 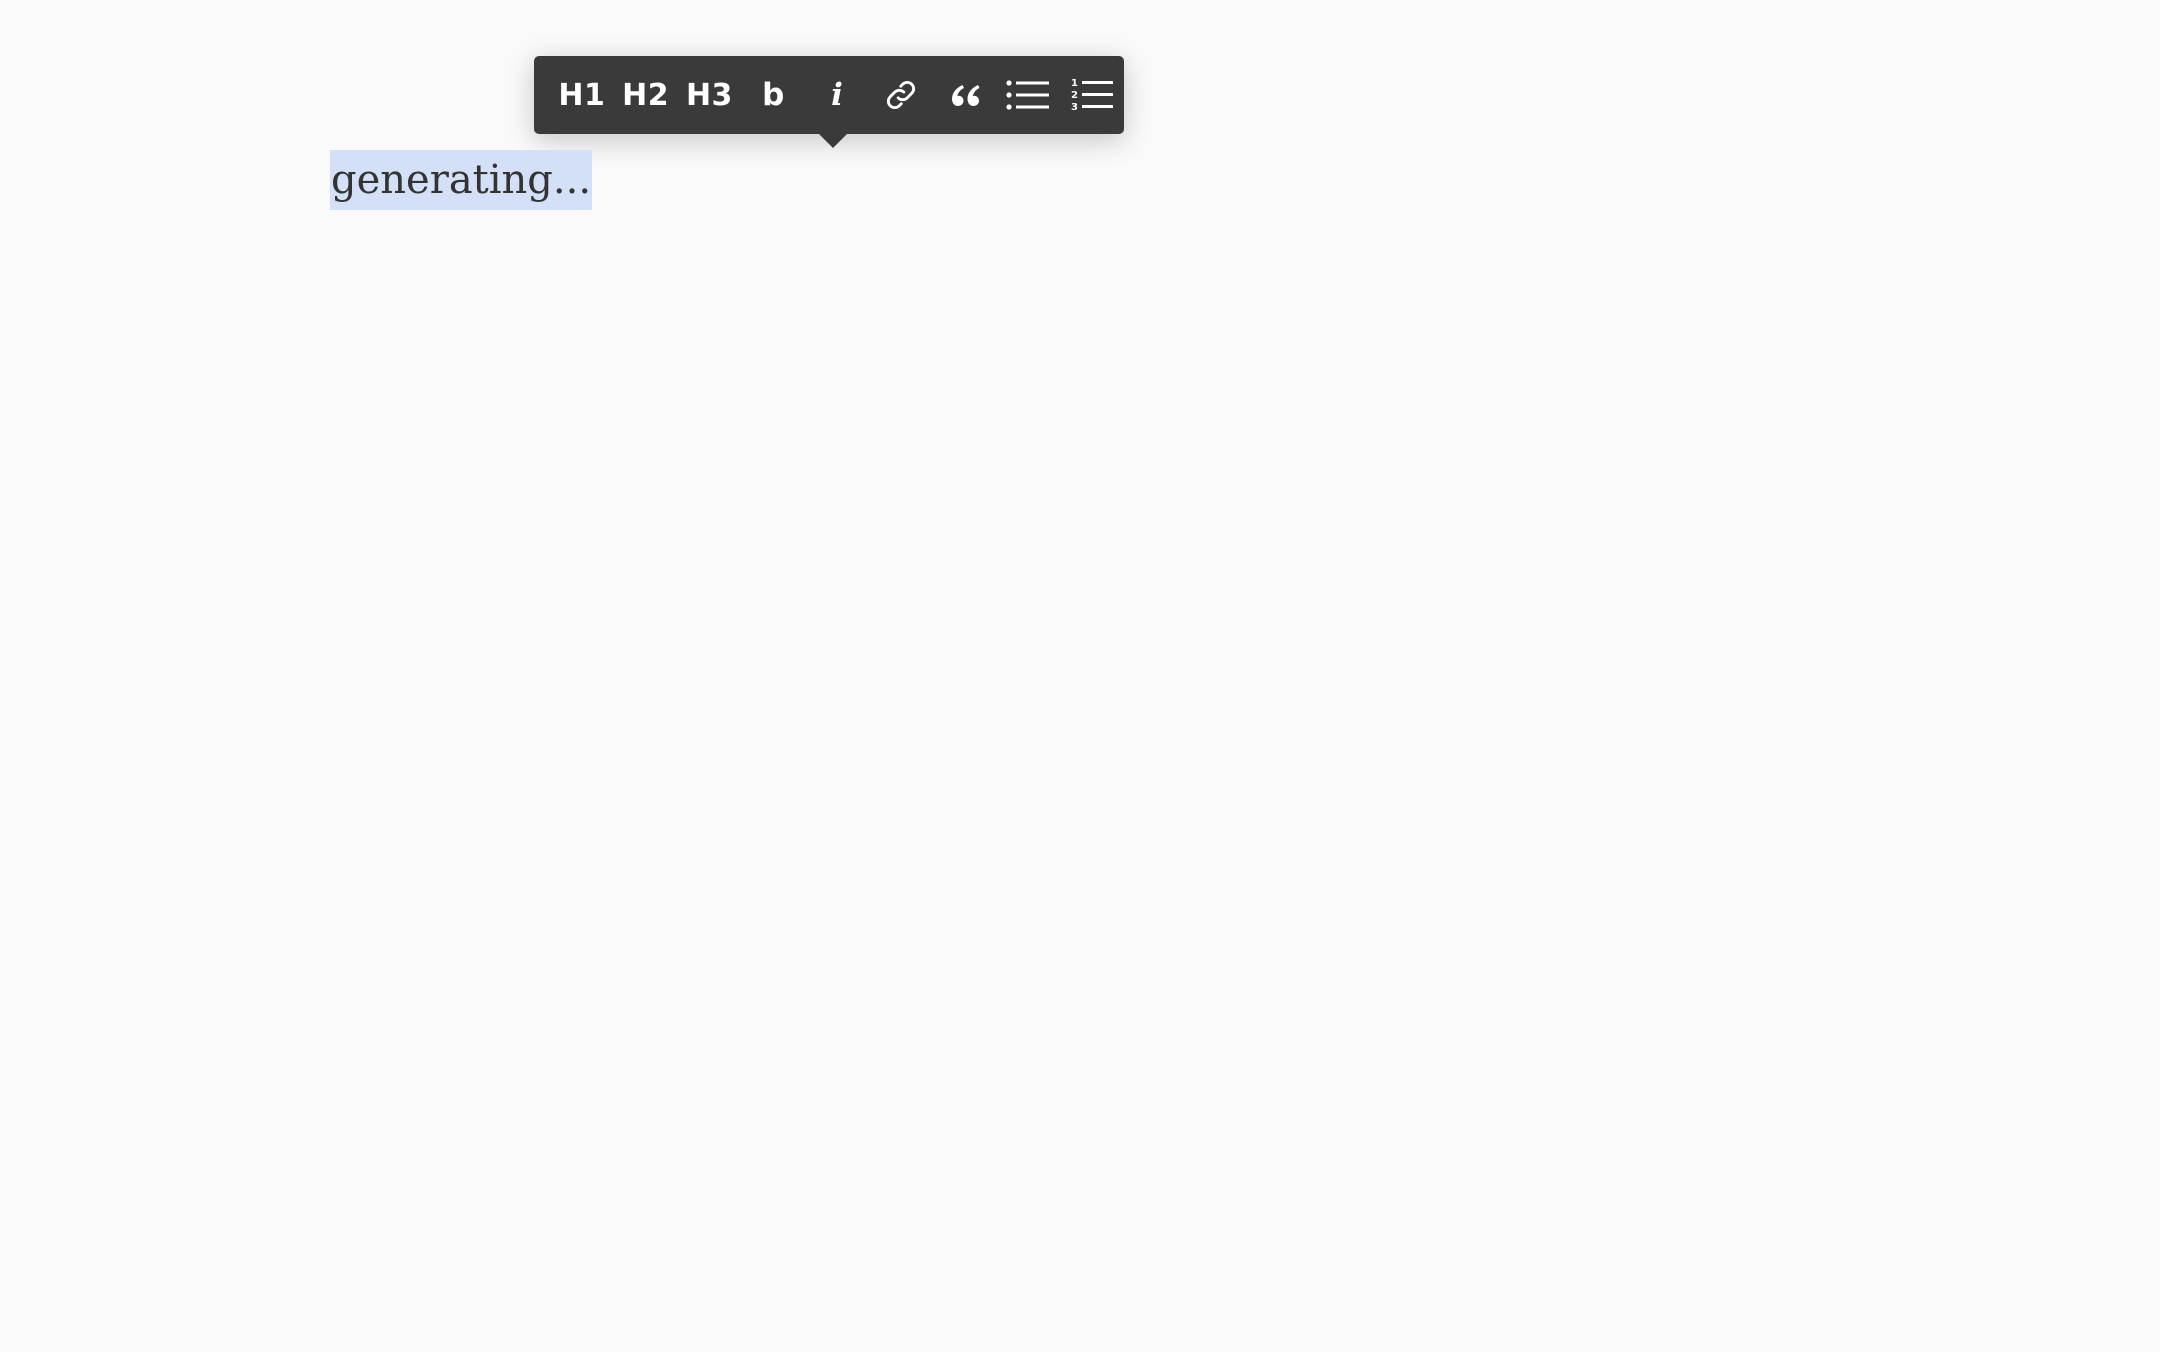 What do you see at coordinates (1074, 107) in the screenshot?
I see `ordered-list-number-3: 3` at bounding box center [1074, 107].